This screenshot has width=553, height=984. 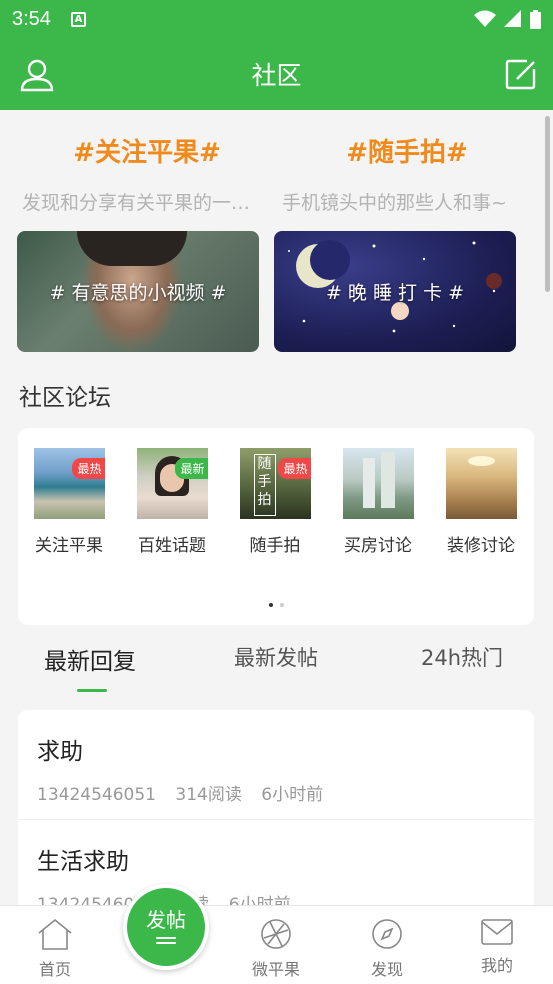 I want to click on wifi-icon, so click(x=485, y=18).